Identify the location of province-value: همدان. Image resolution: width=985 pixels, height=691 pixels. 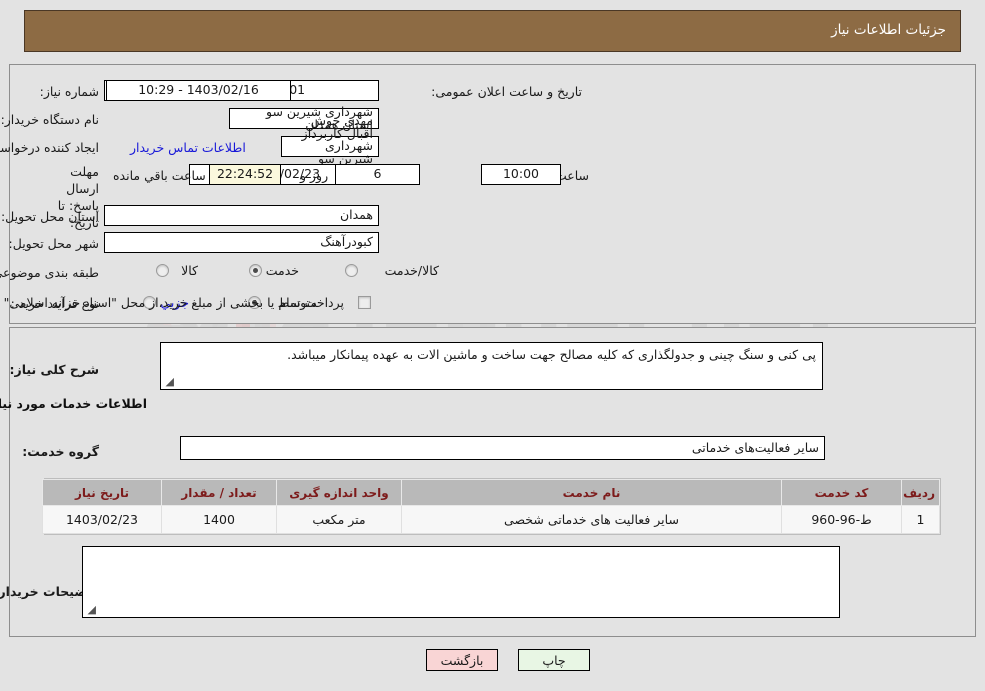
(241, 215).